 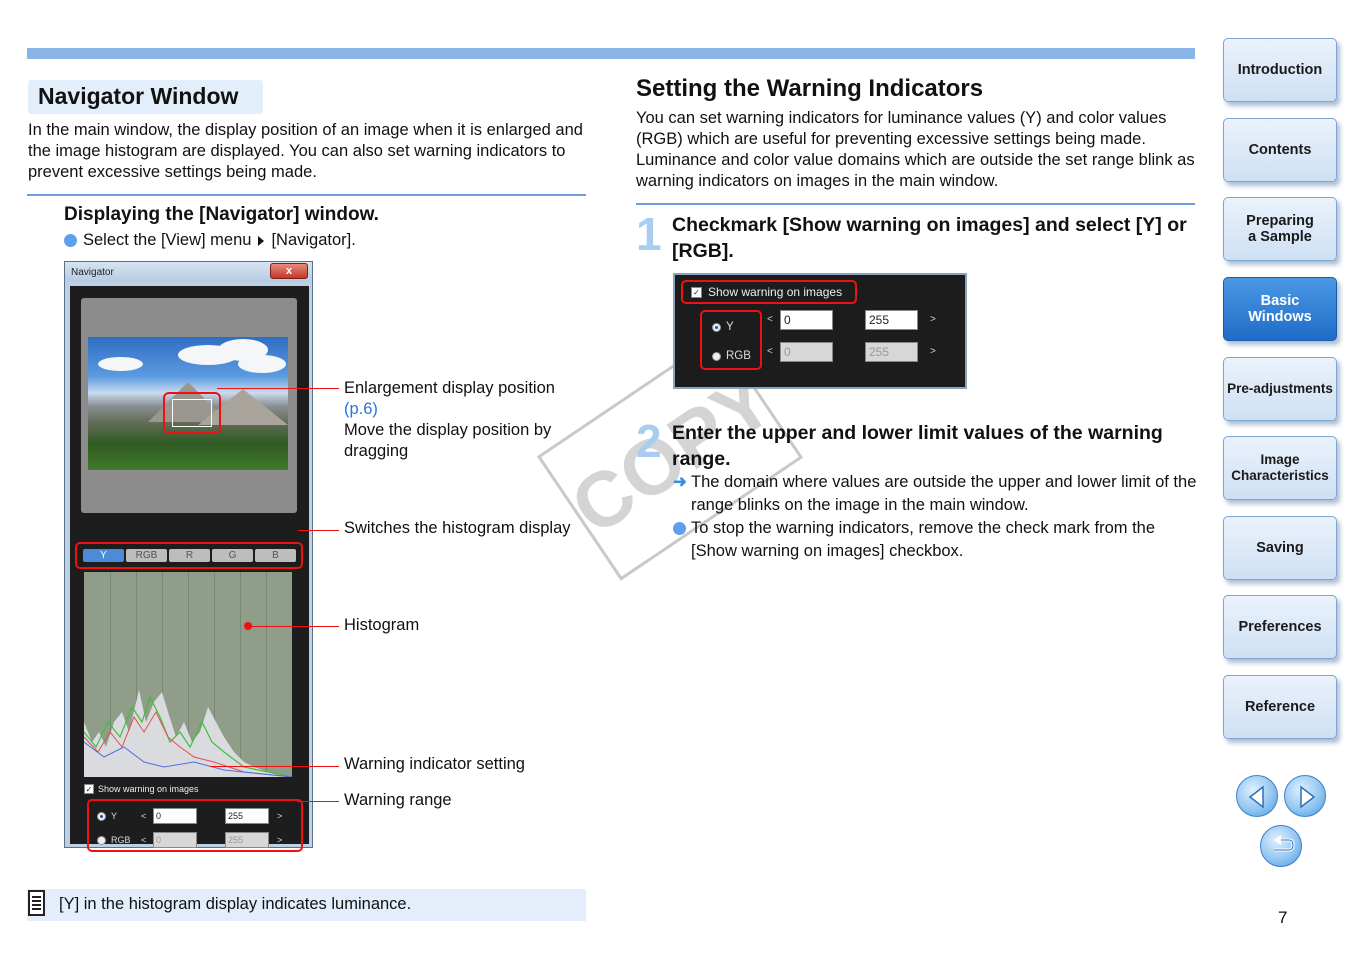 I want to click on next-page-button, so click(x=1305, y=796).